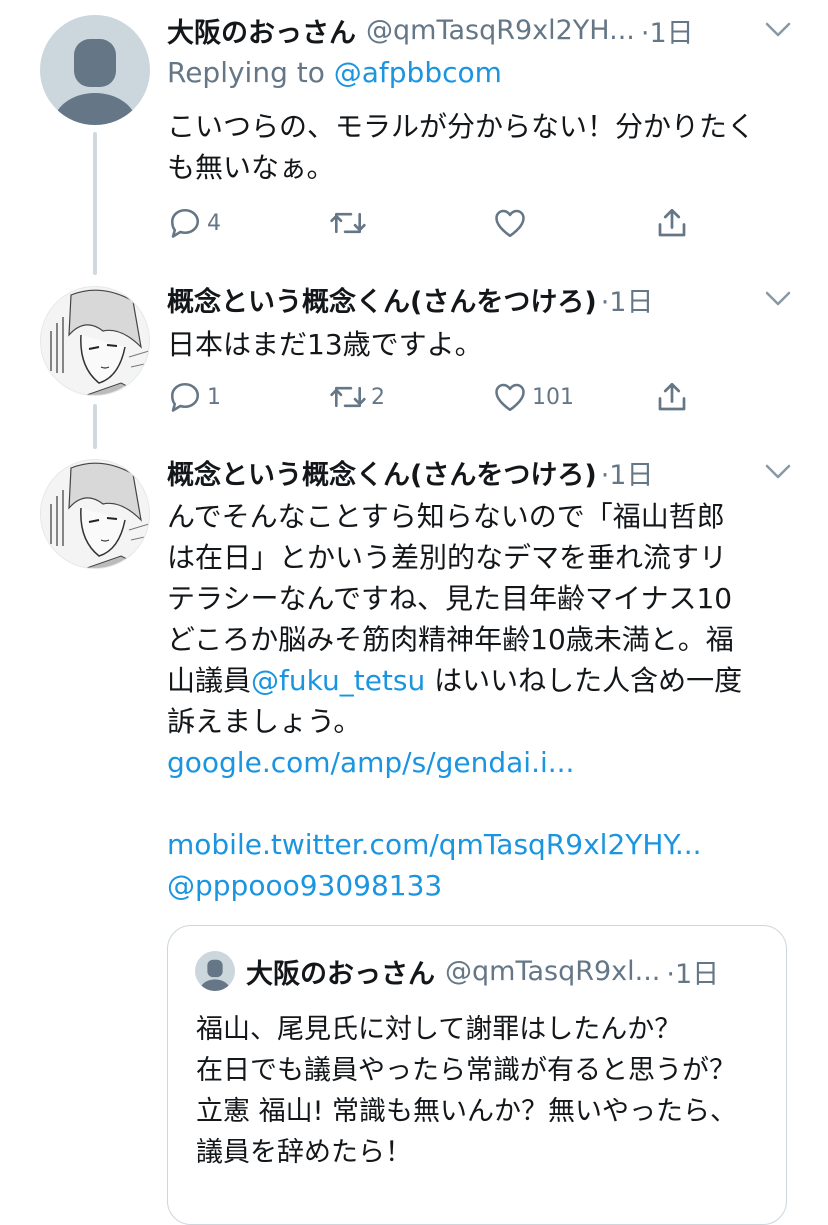 This screenshot has height=1225, width=828. Describe the element at coordinates (584, 680) in the screenshot. I see `text-segment: はいいねした人含め一度` at that location.